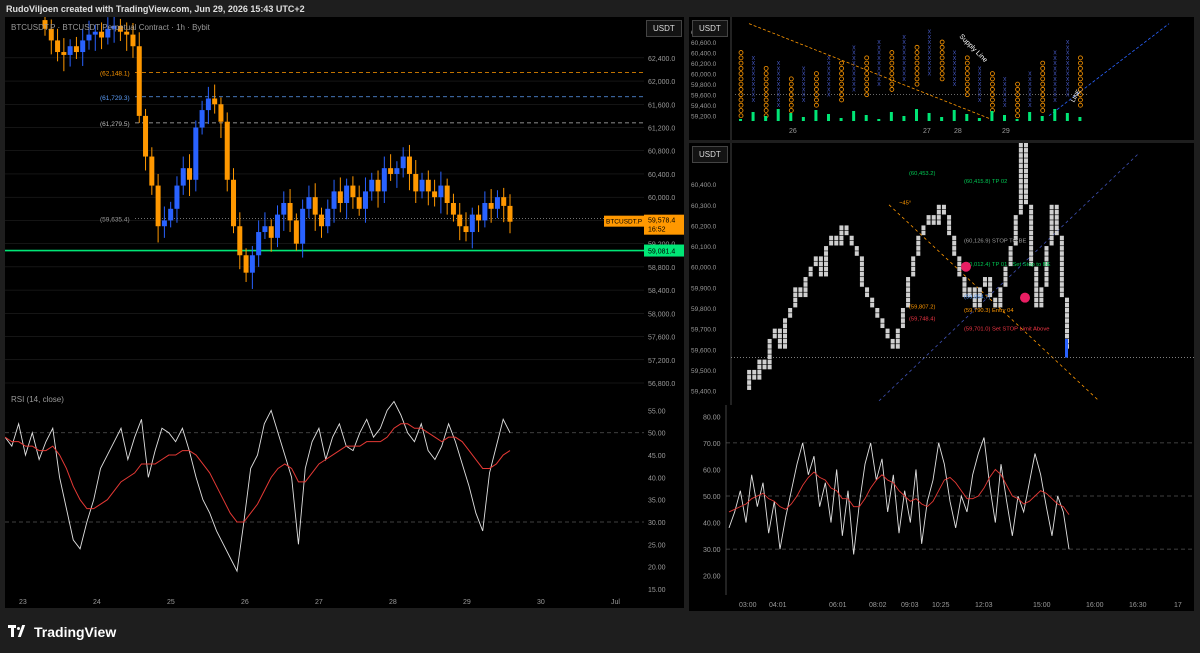 The width and height of the screenshot is (1200, 653). I want to click on symbol-tag-label: BTCUSDT.P, so click(624, 222).